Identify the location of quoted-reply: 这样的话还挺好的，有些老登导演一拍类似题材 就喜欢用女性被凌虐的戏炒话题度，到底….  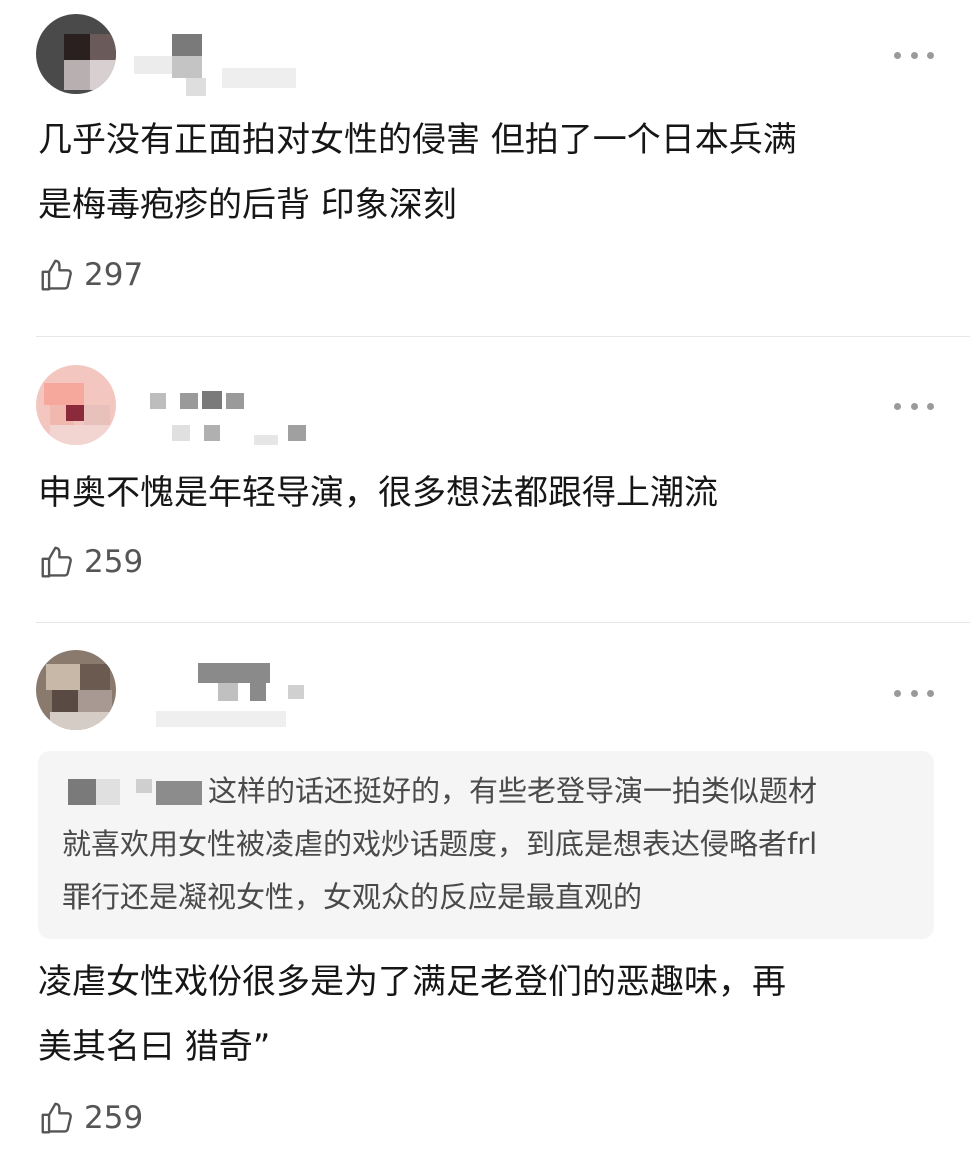
(486, 845).